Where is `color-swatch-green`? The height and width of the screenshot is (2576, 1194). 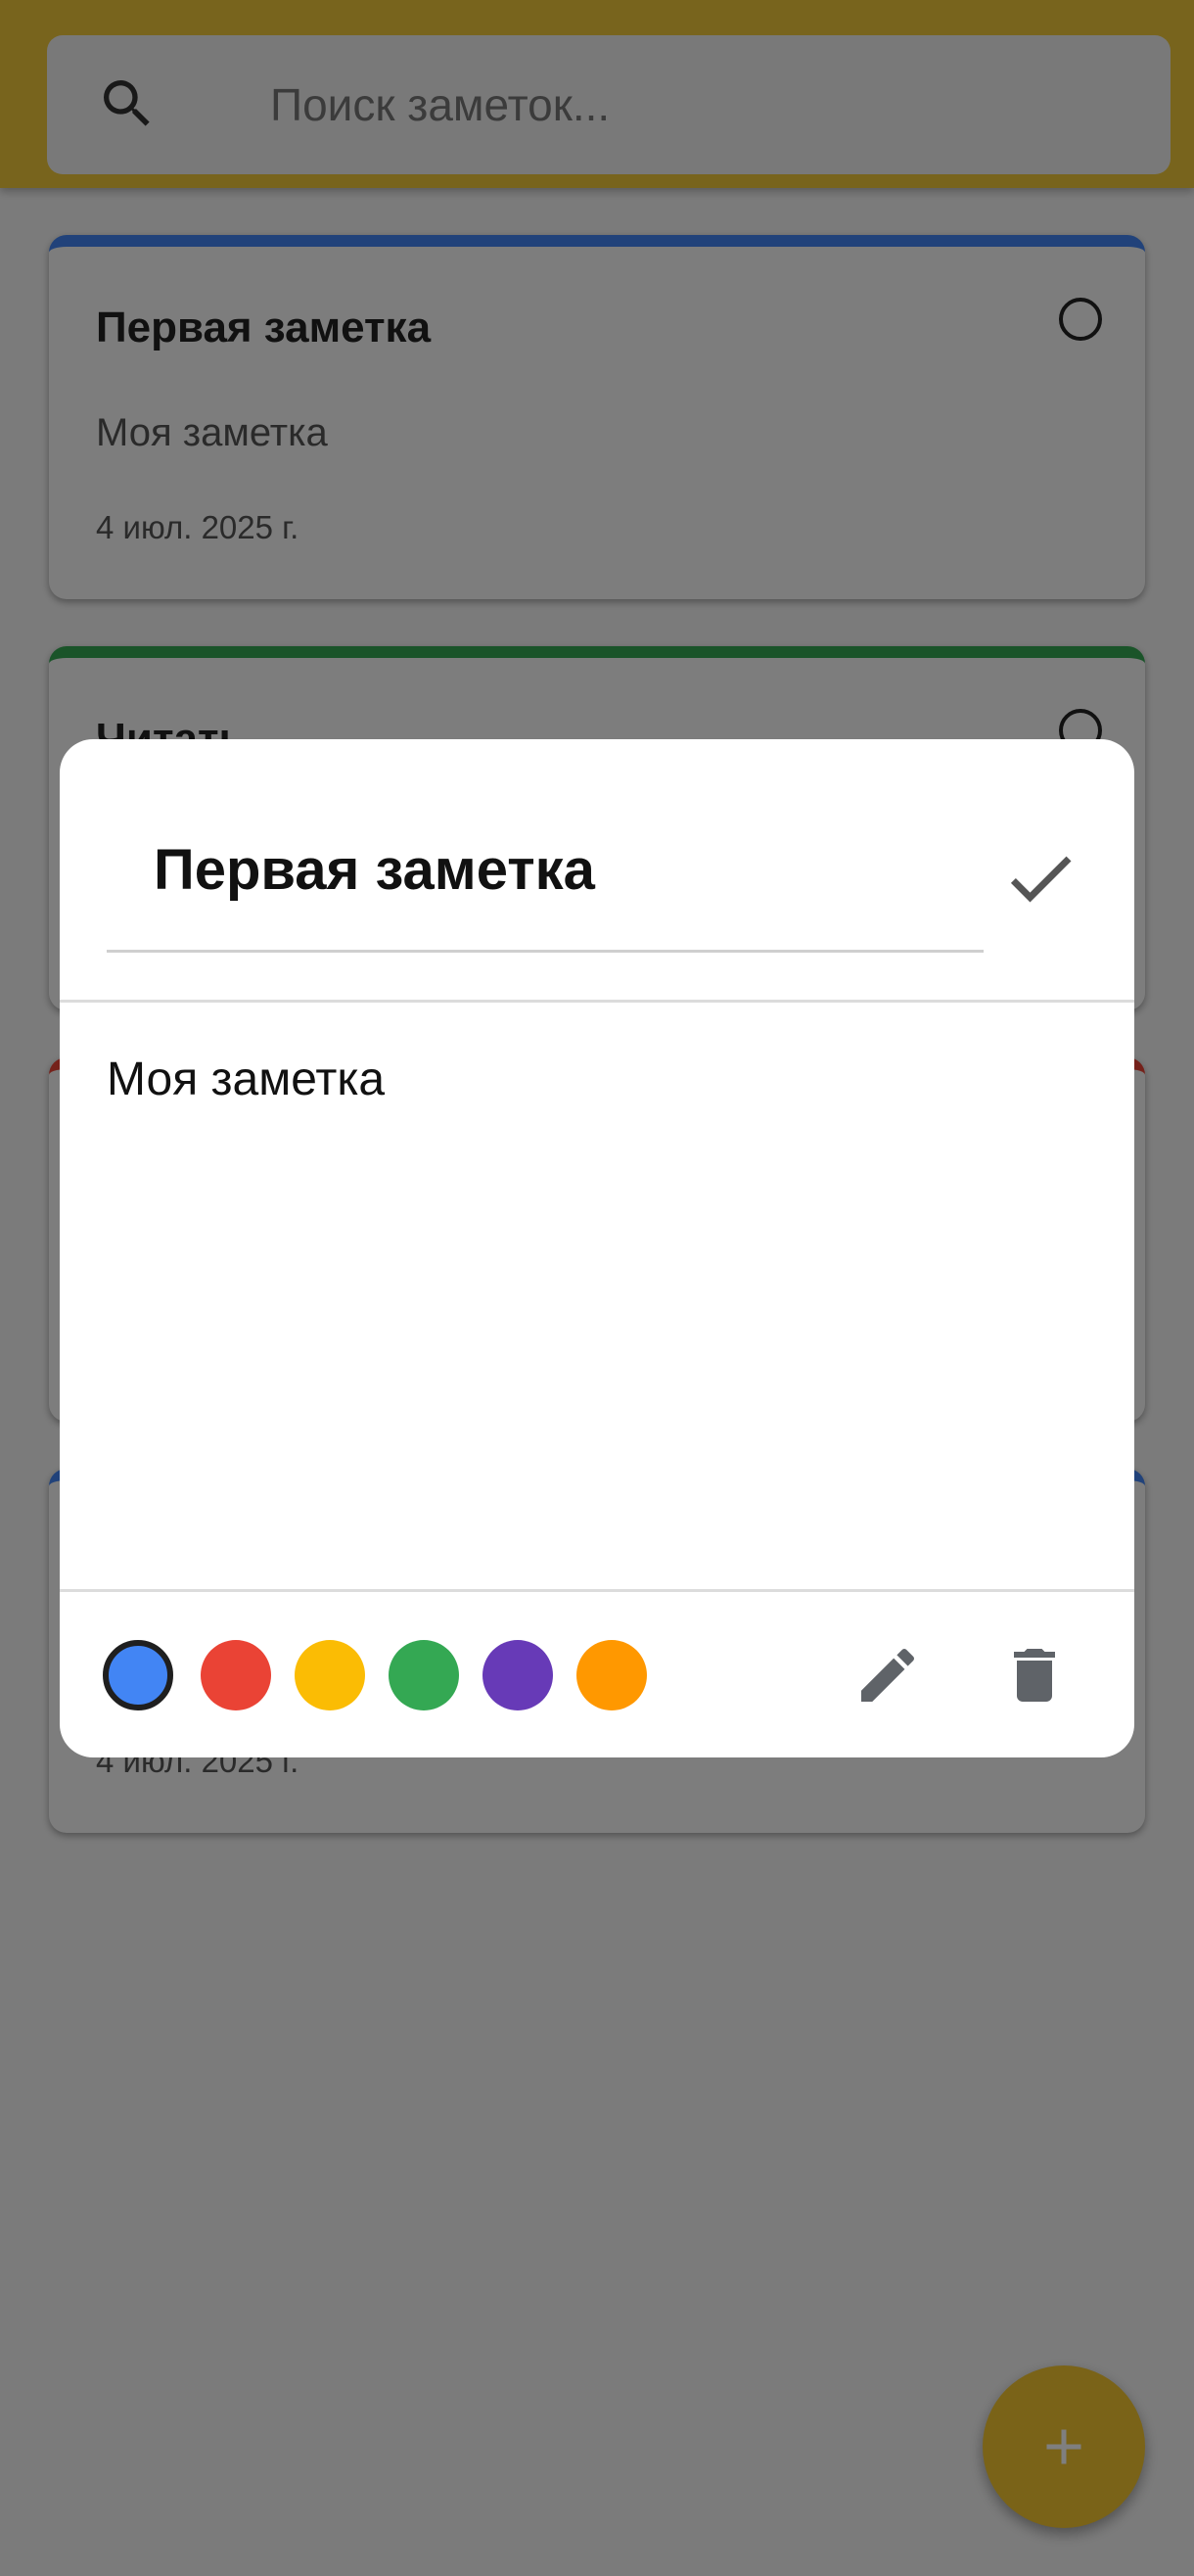 color-swatch-green is located at coordinates (424, 1675).